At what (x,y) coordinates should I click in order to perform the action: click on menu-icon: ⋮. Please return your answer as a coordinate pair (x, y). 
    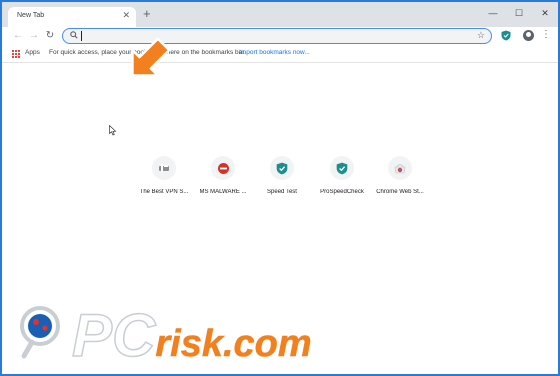
    Looking at the image, I should click on (546, 35).